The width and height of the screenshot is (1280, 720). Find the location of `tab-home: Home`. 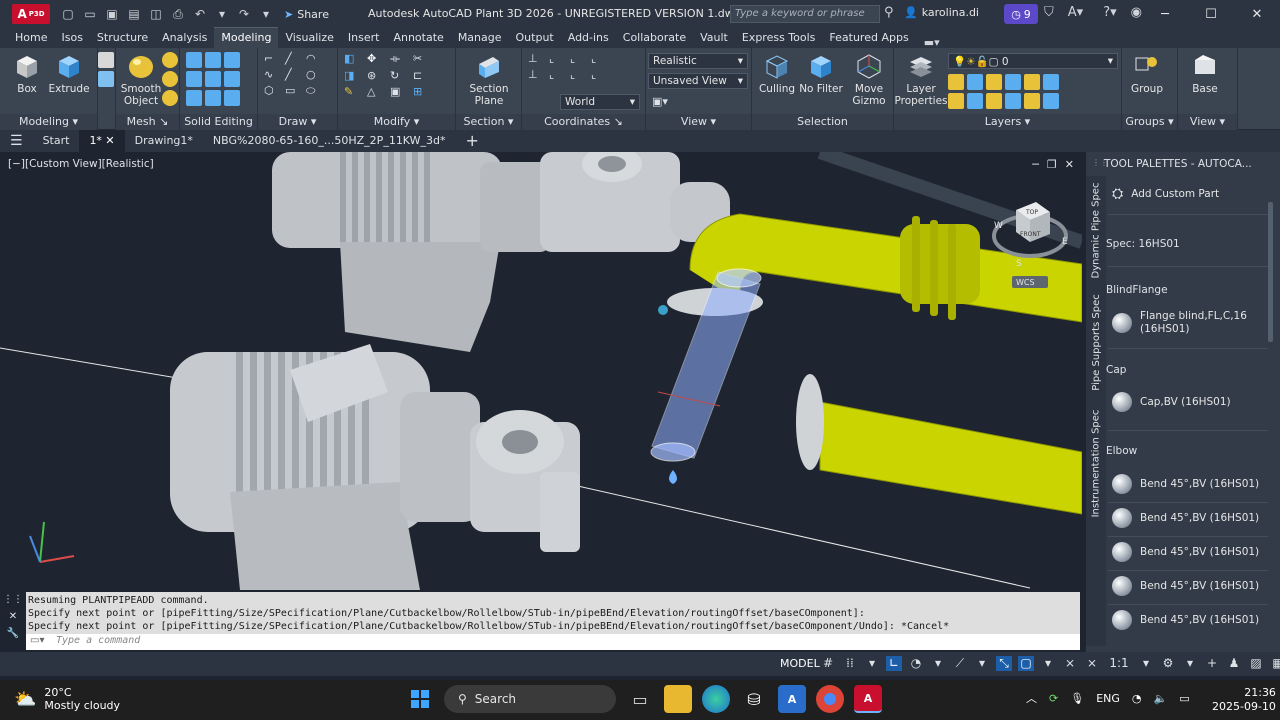

tab-home: Home is located at coordinates (31, 38).